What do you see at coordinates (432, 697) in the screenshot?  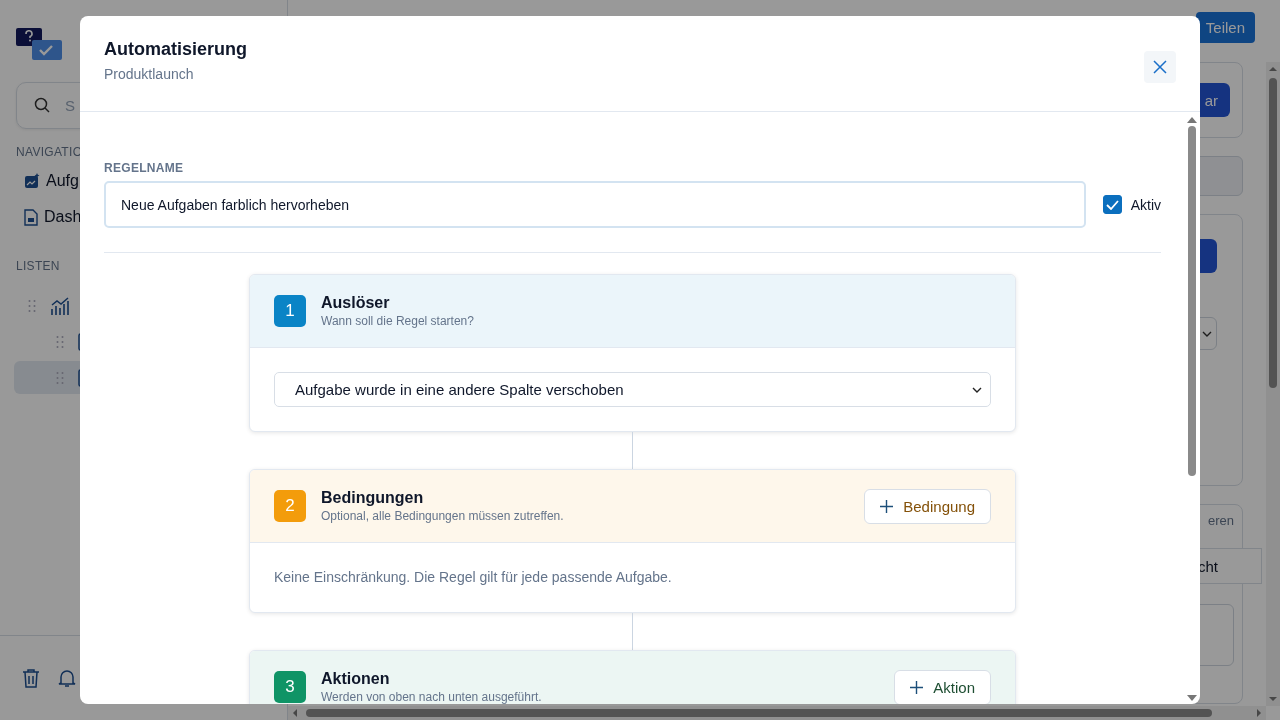 I see `step-subtitle: Werden von oben nach unten ausgeführt.` at bounding box center [432, 697].